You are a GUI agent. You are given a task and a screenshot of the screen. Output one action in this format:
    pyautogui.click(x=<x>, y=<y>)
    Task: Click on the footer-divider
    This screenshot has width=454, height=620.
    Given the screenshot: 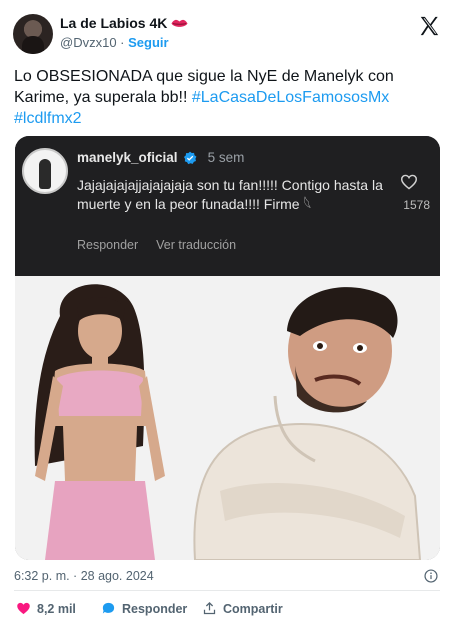 What is the action you would take?
    pyautogui.click(x=227, y=590)
    